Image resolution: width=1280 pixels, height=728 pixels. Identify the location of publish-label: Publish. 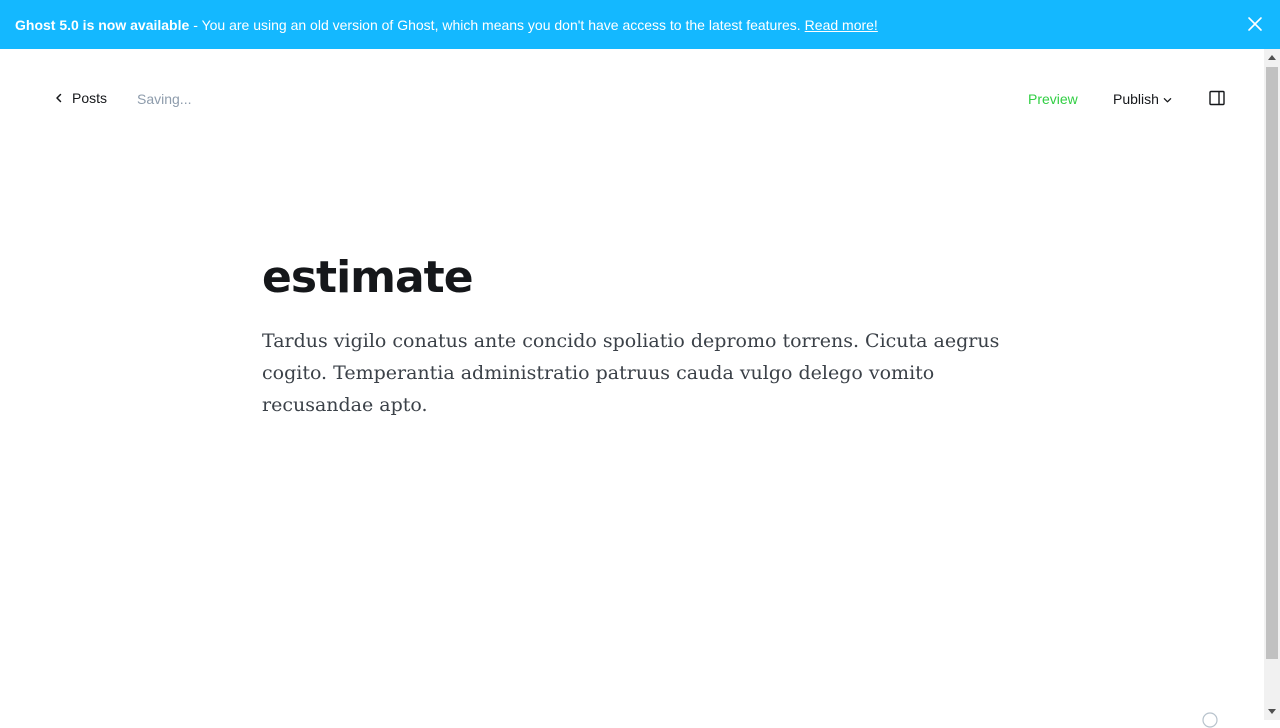
(1136, 99).